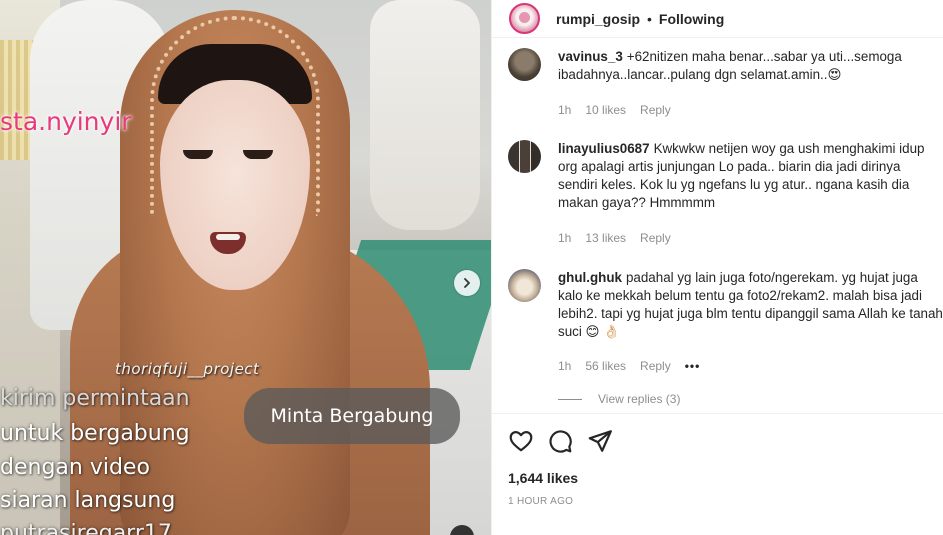  I want to click on post-timestamp: 1 HOUR AGO, so click(540, 501).